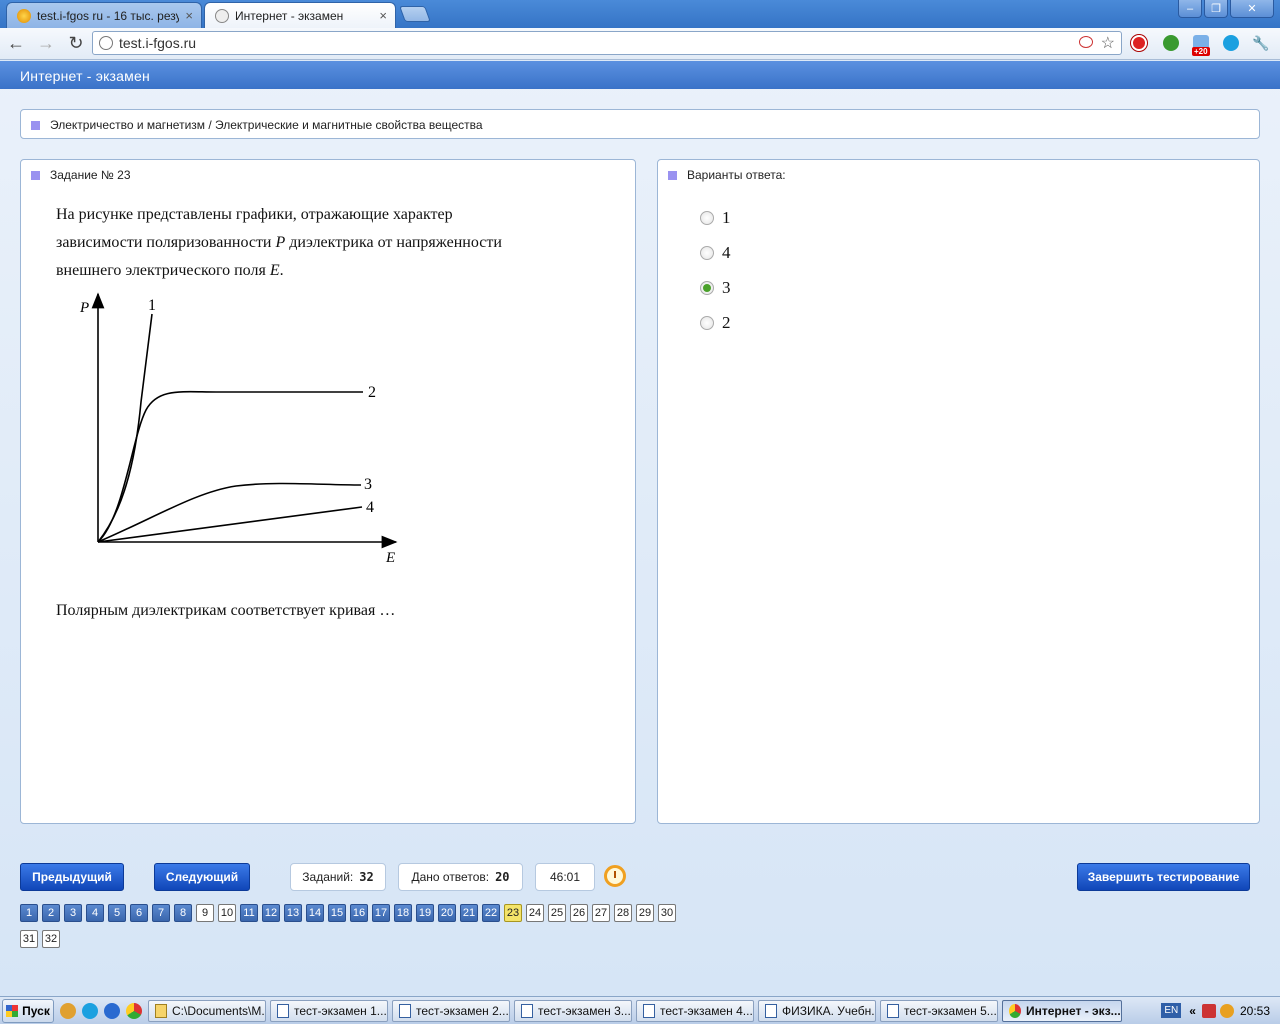 Image resolution: width=1280 pixels, height=1024 pixels. Describe the element at coordinates (46, 44) in the screenshot. I see `forward-button: →` at that location.